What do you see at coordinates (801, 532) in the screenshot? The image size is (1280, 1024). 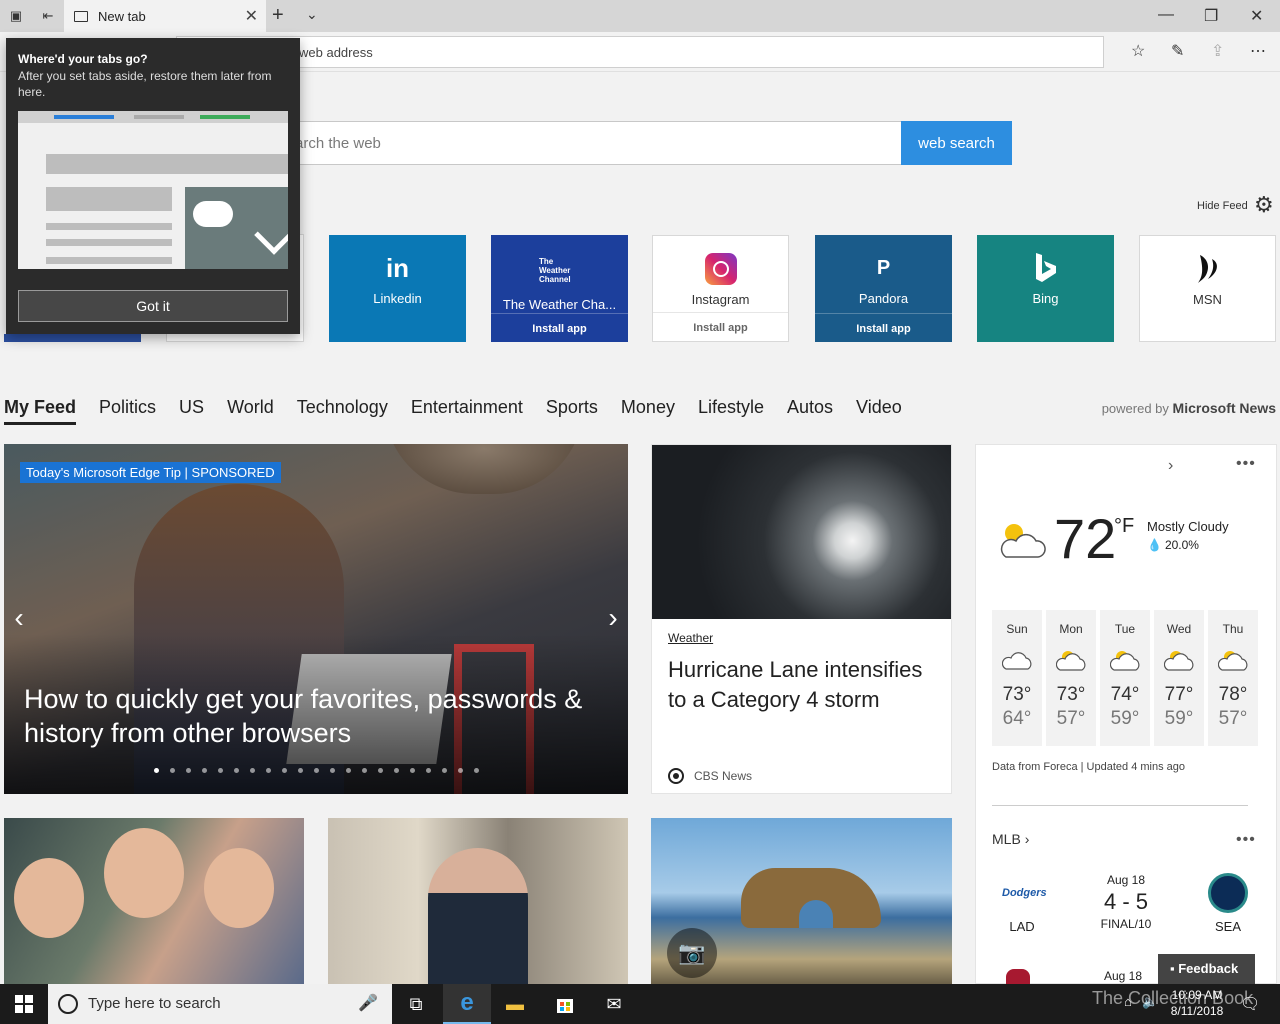 I see `satellite-image` at bounding box center [801, 532].